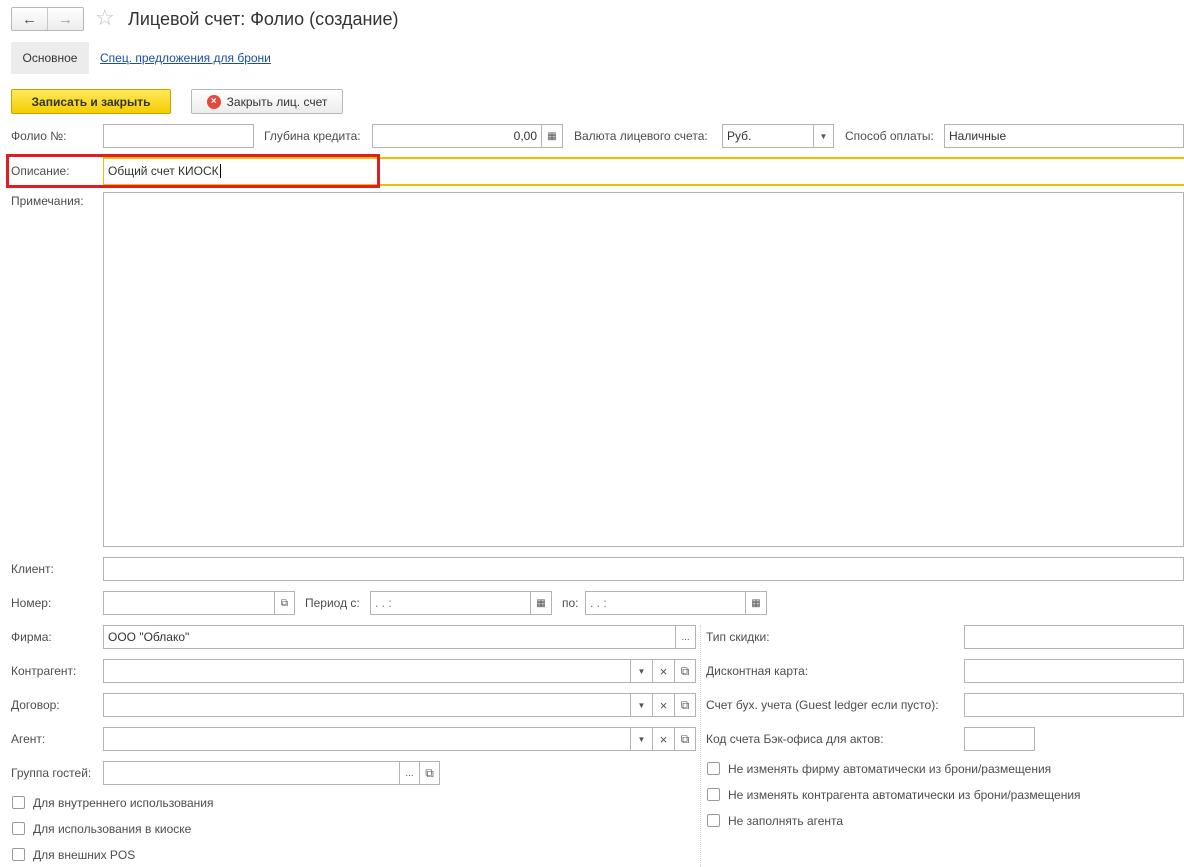 This screenshot has width=1184, height=867. I want to click on nav-buttons: ← →, so click(47, 19).